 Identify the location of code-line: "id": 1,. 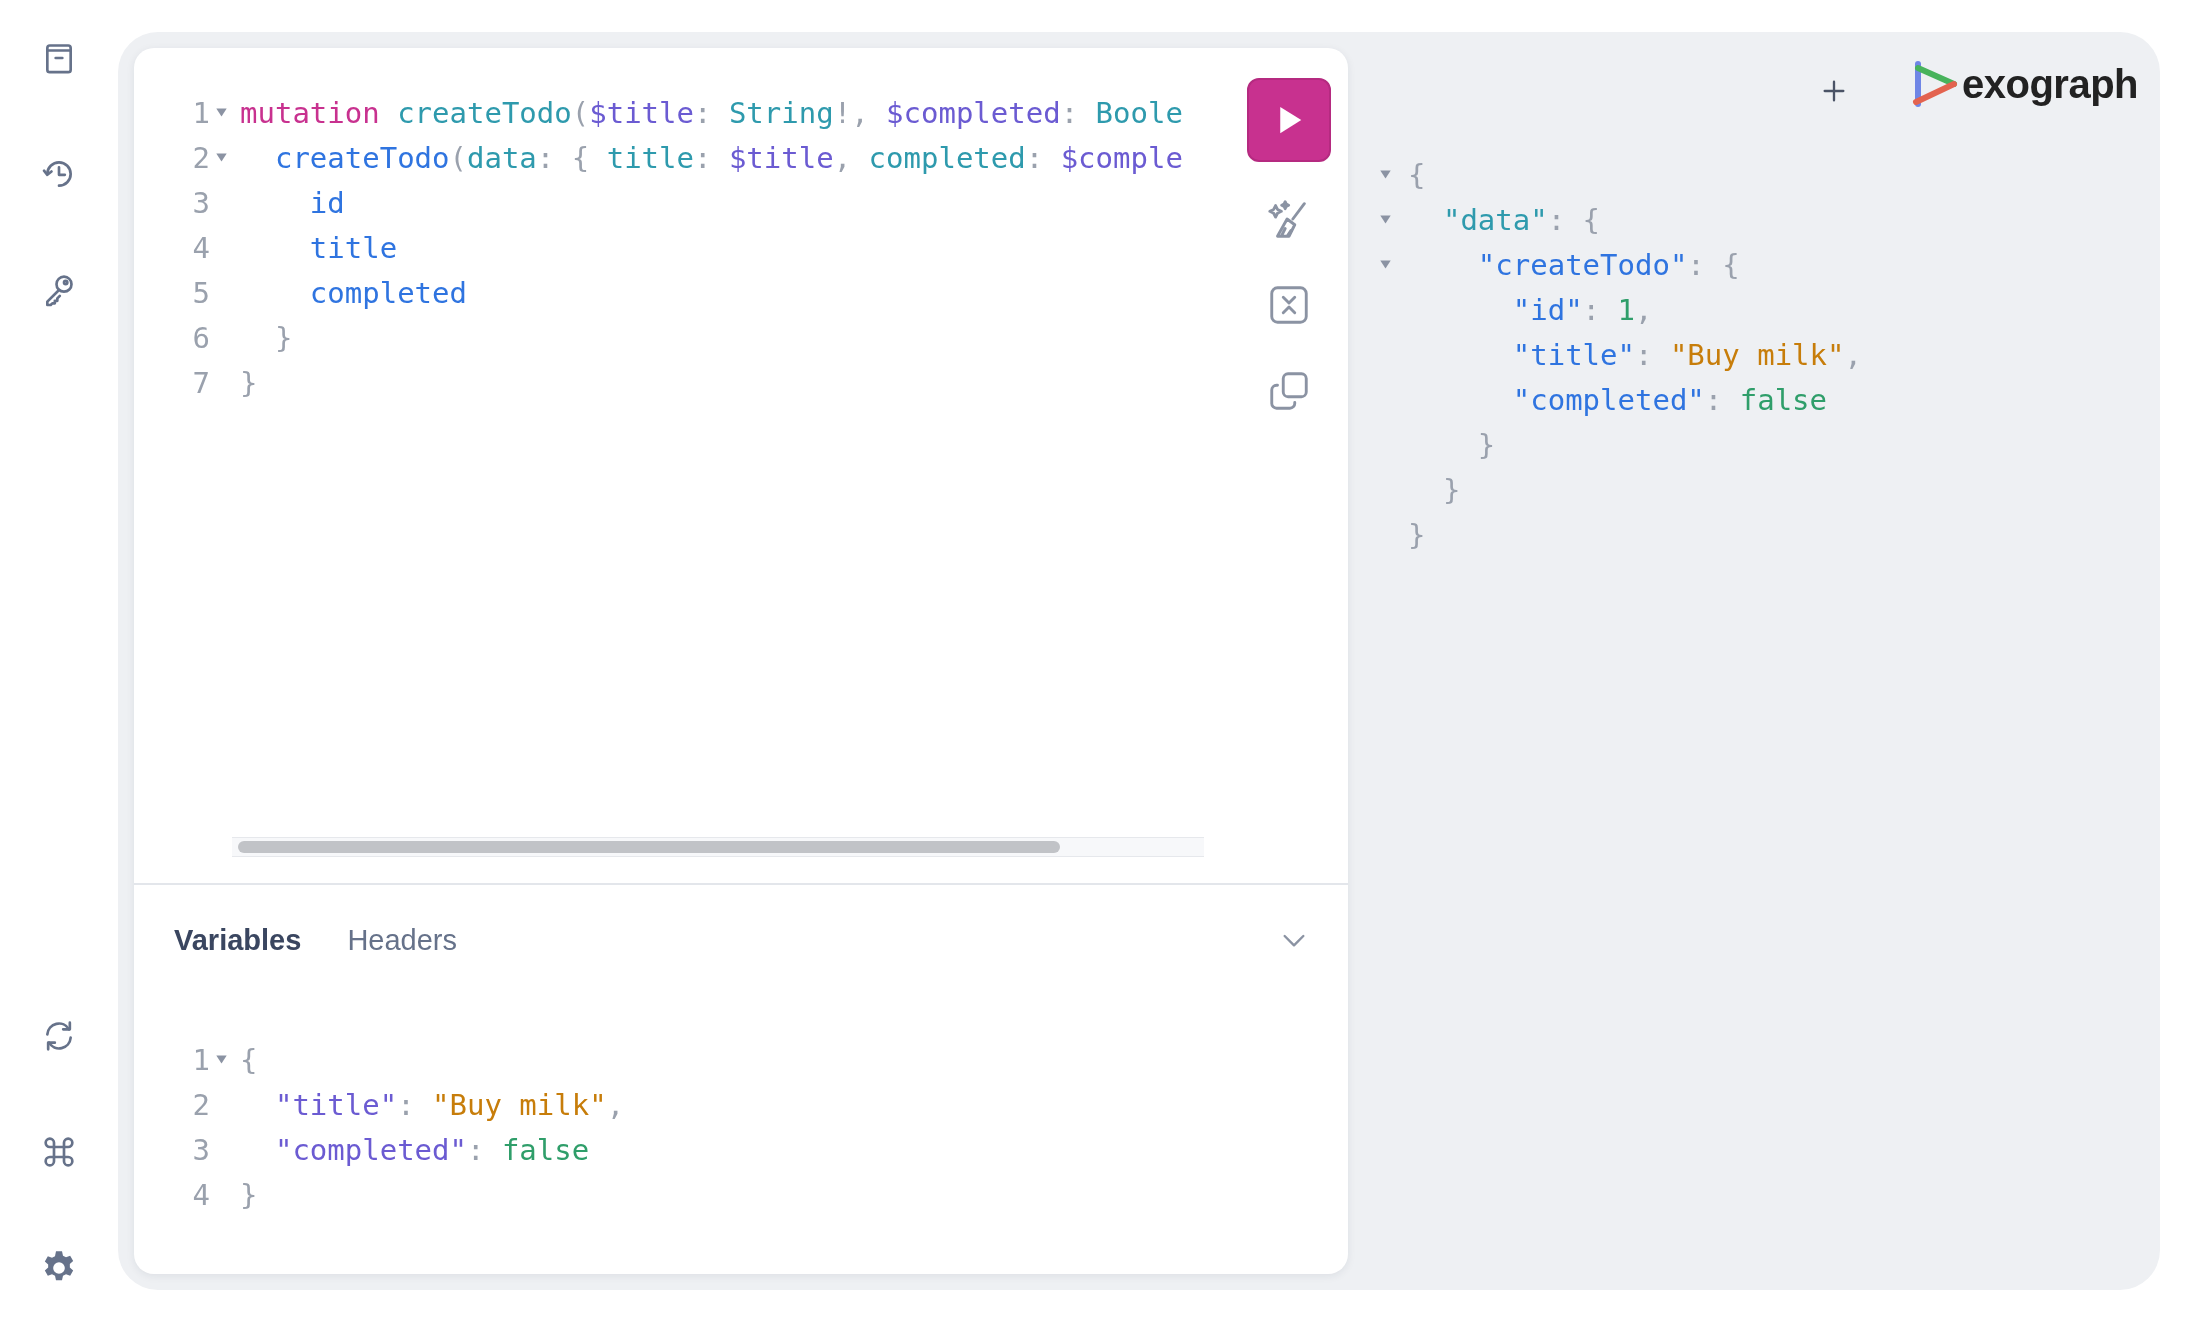
(1582, 309).